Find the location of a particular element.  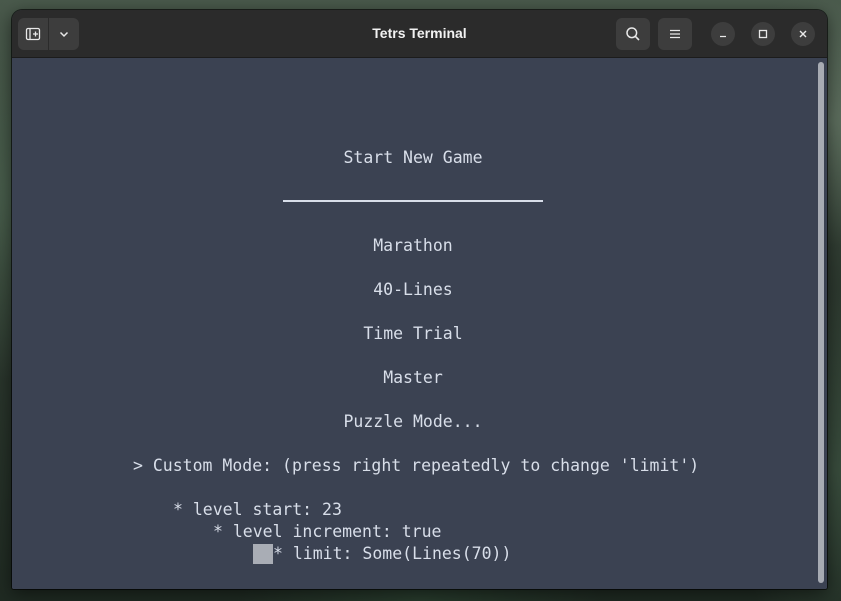

tab-menu-dropdown-button is located at coordinates (64, 34).